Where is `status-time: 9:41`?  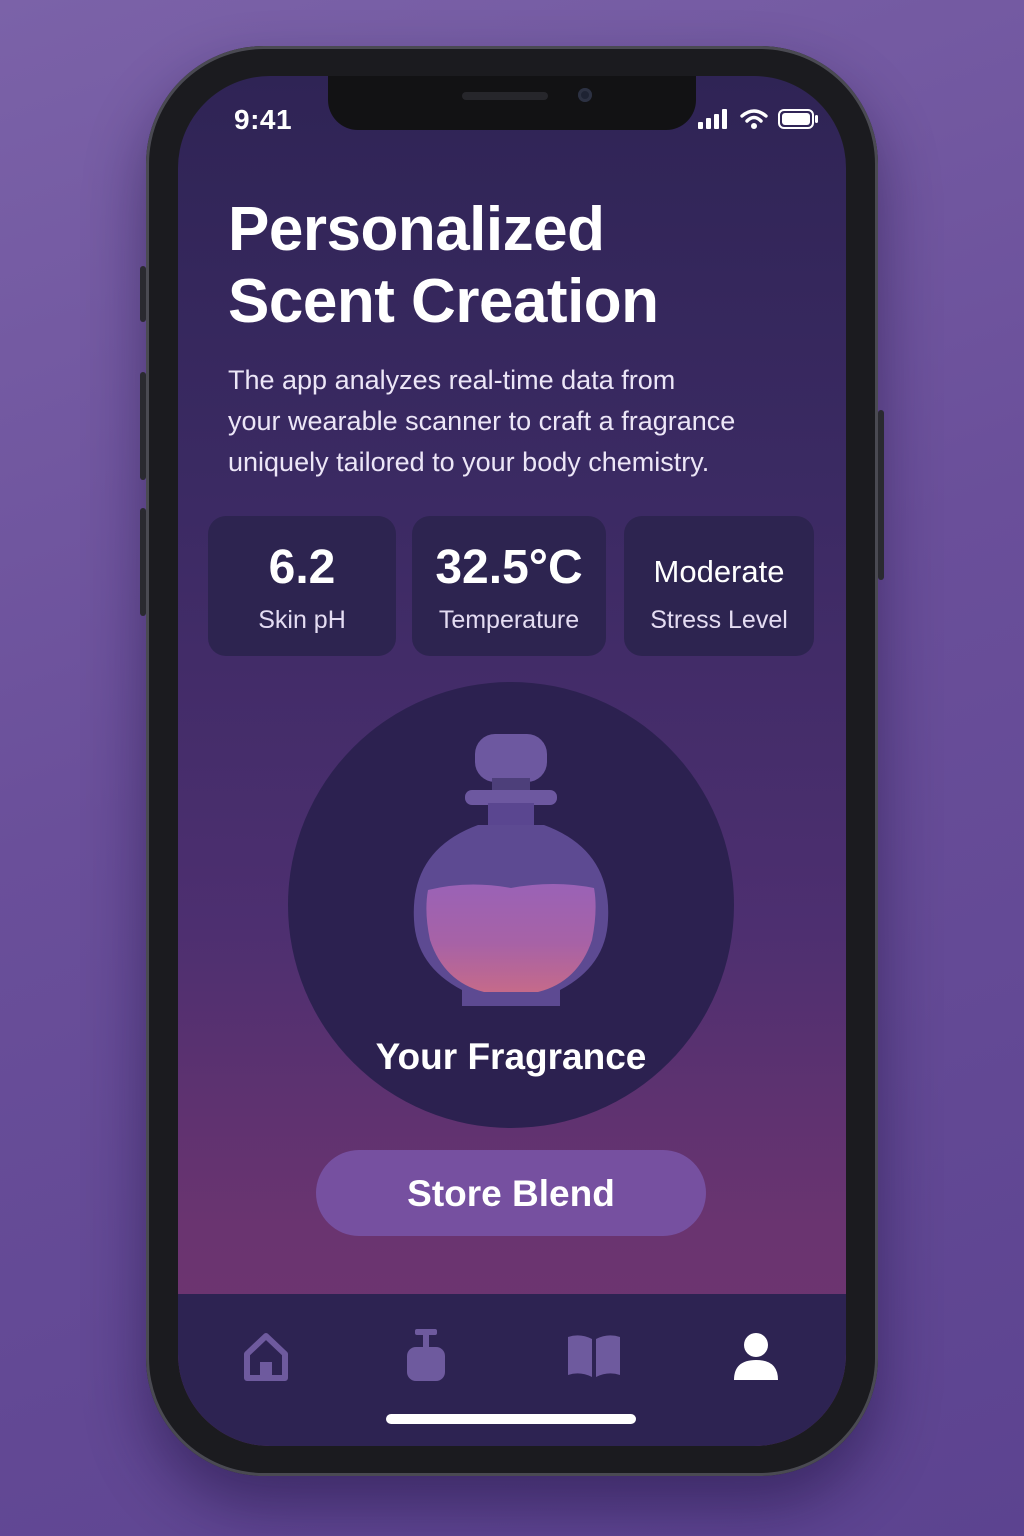
status-time: 9:41 is located at coordinates (263, 119).